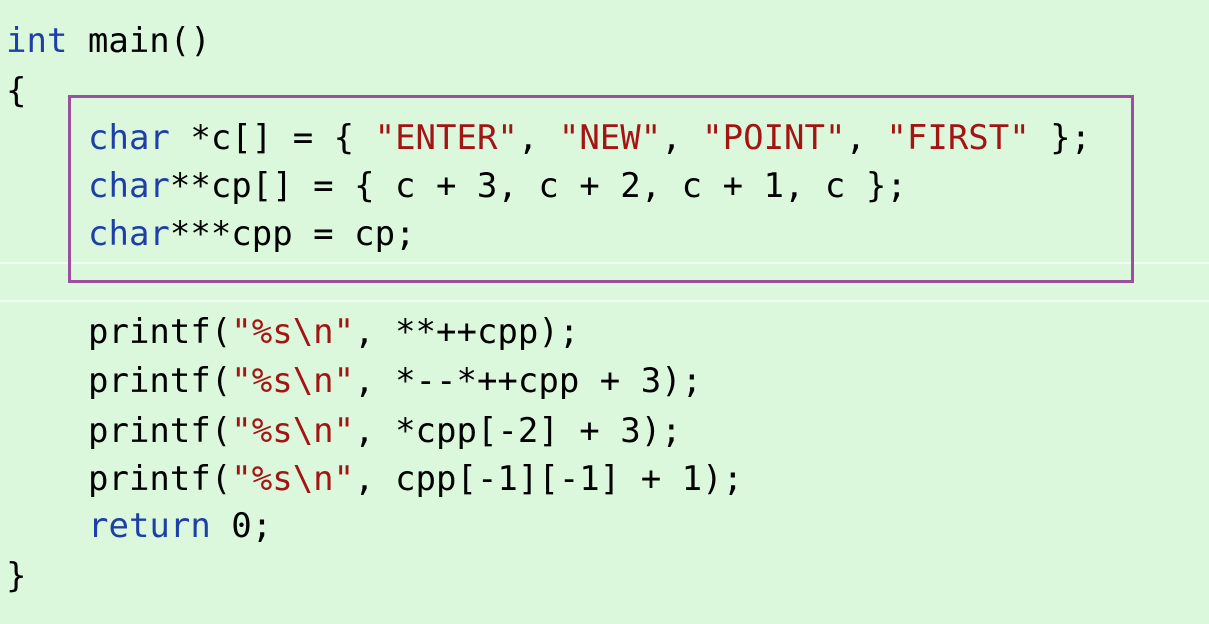 The image size is (1209, 624). I want to click on code-text: }, so click(16, 576).